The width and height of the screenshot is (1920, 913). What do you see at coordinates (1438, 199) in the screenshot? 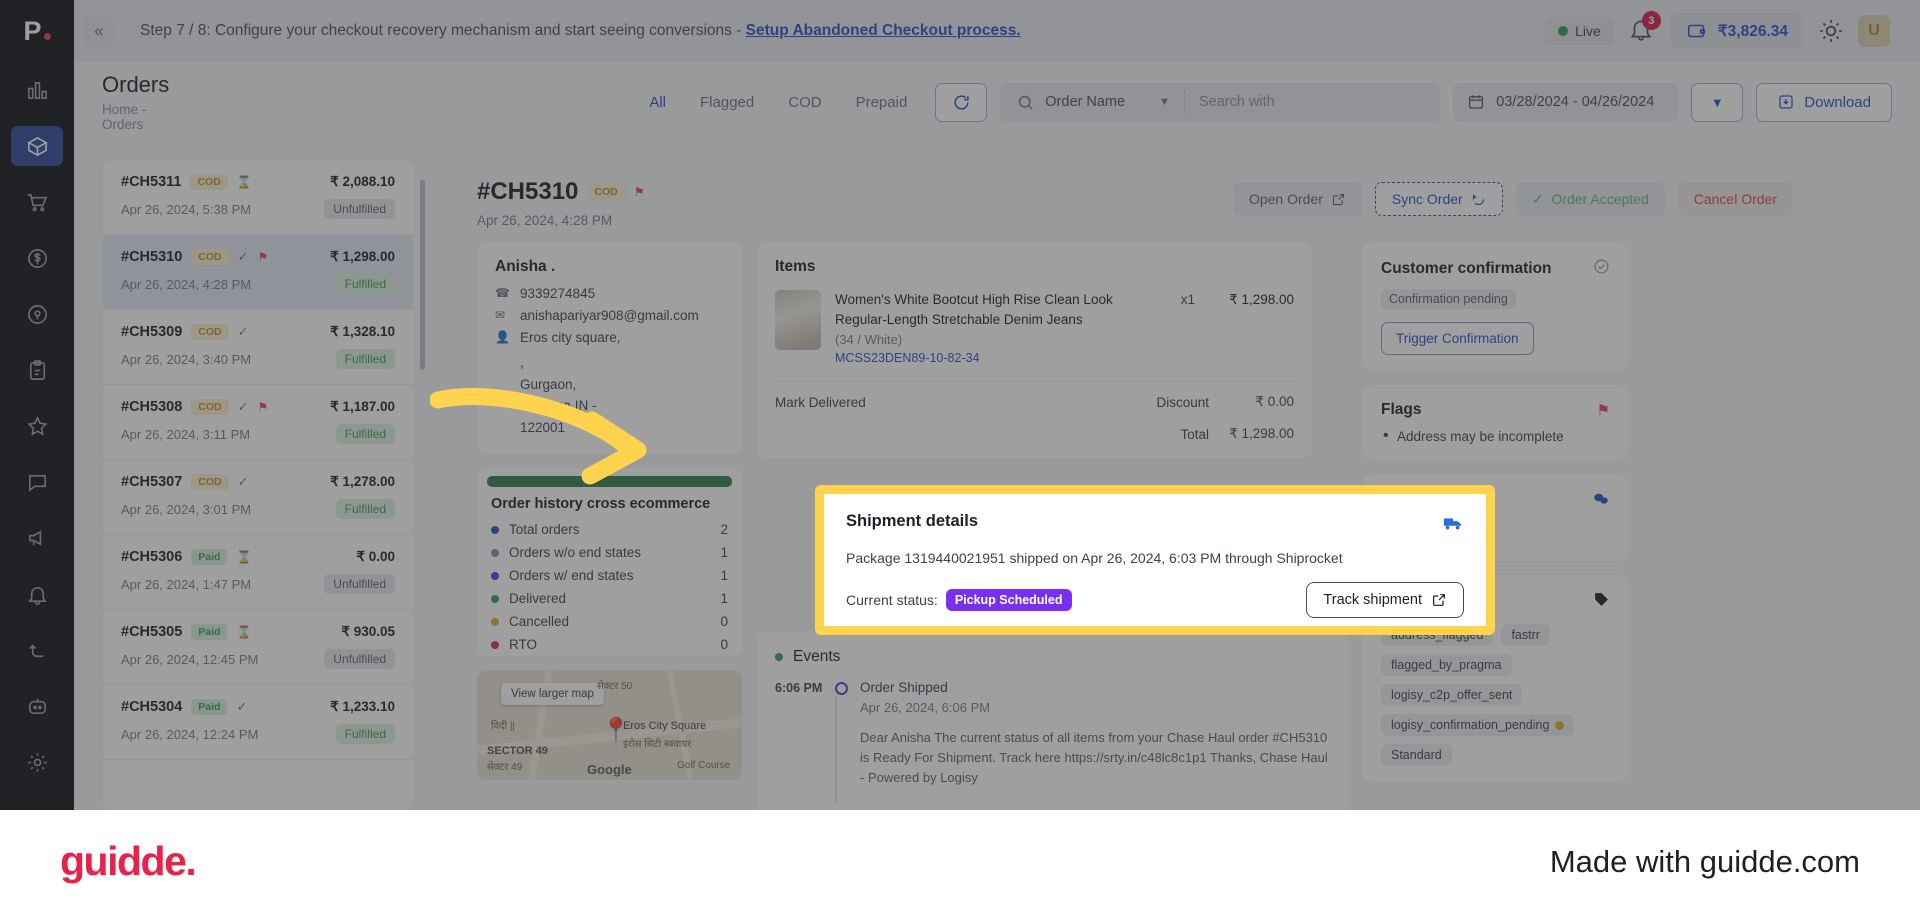
I see `sync-order-button: Sync Order` at bounding box center [1438, 199].